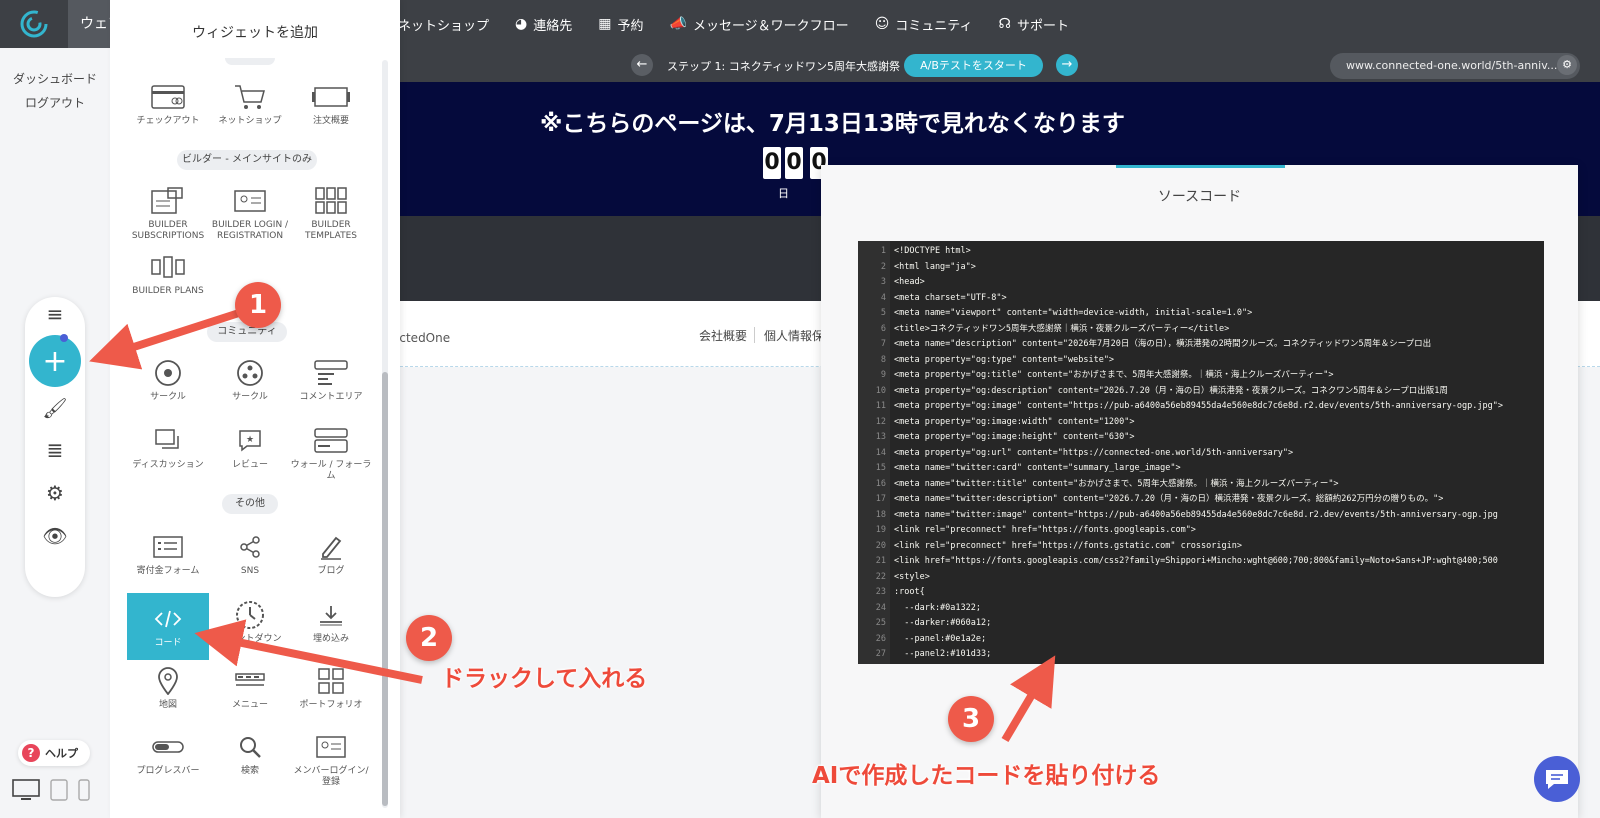 The image size is (1600, 818). What do you see at coordinates (84, 790) in the screenshot?
I see `mobile-icon` at bounding box center [84, 790].